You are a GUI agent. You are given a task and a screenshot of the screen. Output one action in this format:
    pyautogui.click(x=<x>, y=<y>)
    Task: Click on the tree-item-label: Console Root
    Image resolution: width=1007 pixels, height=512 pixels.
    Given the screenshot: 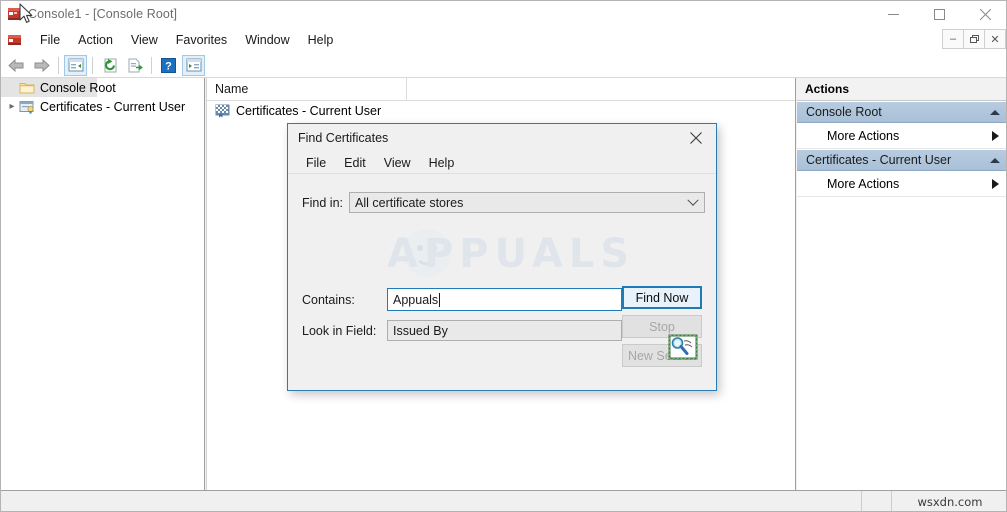 What is the action you would take?
    pyautogui.click(x=78, y=87)
    